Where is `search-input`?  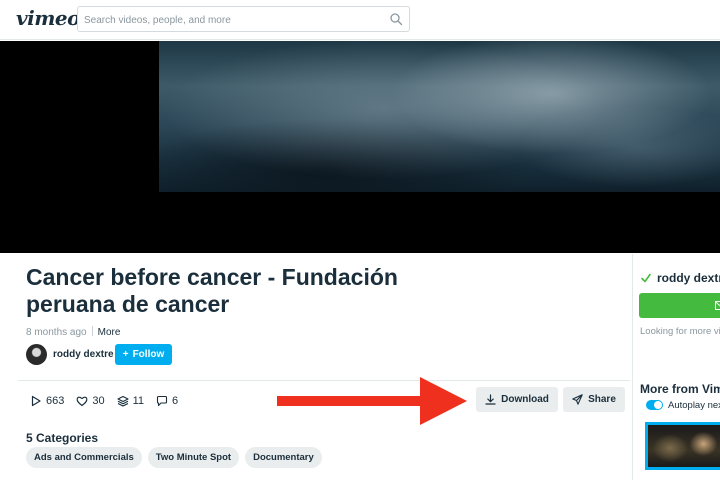
search-input is located at coordinates (234, 20).